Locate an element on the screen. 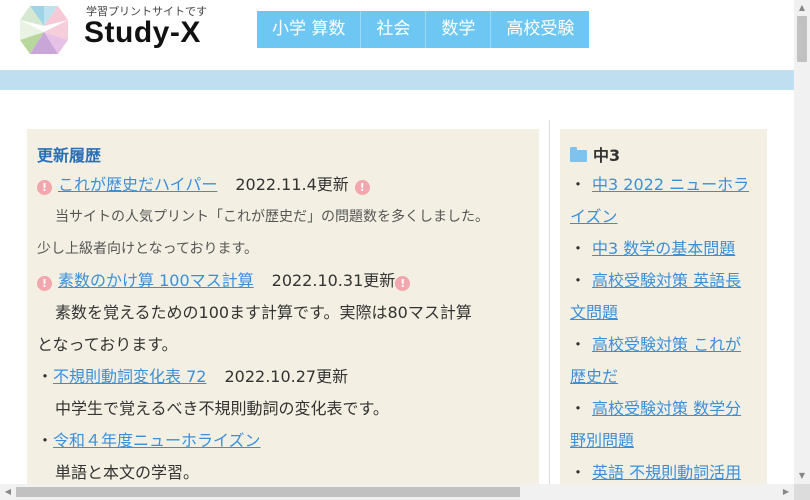 The image size is (810, 500). sidebar-item: ・中3 数学の基本問題 is located at coordinates (663, 249).